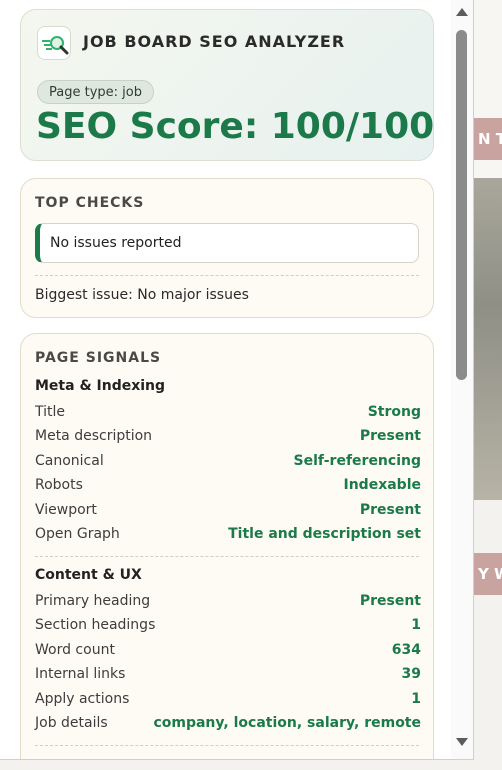 Image resolution: width=502 pixels, height=770 pixels. What do you see at coordinates (80, 674) in the screenshot?
I see `signal-label: Internal links` at bounding box center [80, 674].